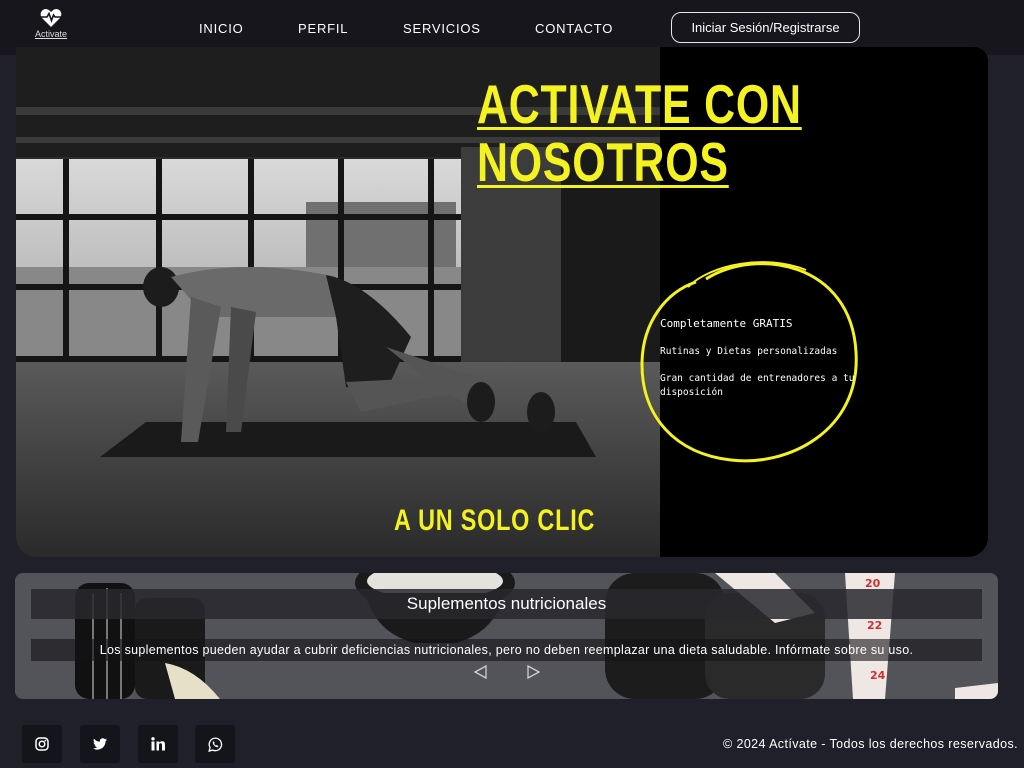 The height and width of the screenshot is (768, 1024). I want to click on triangle-right-icon, so click(534, 672).